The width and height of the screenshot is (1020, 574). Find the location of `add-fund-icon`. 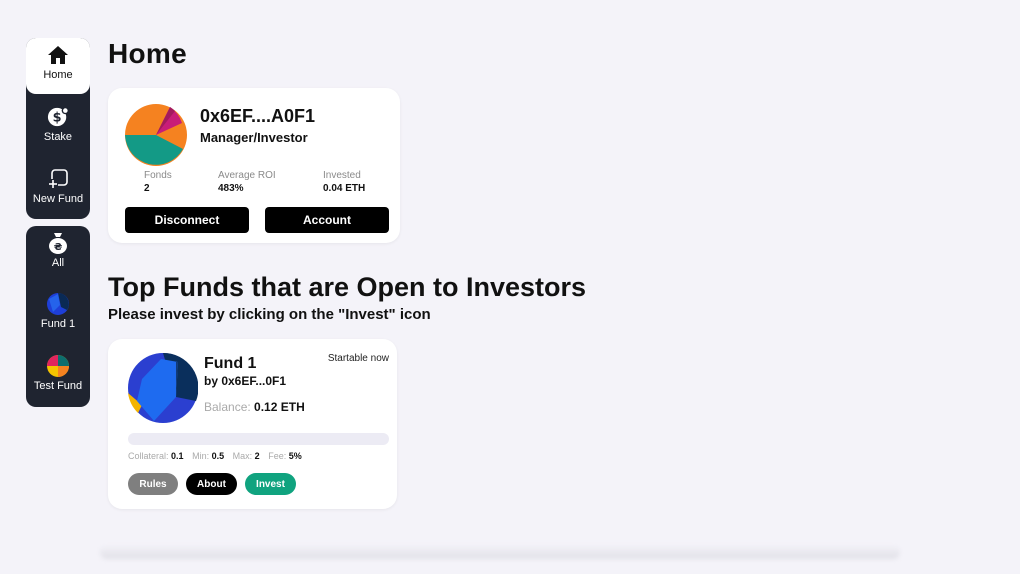

add-fund-icon is located at coordinates (58, 179).